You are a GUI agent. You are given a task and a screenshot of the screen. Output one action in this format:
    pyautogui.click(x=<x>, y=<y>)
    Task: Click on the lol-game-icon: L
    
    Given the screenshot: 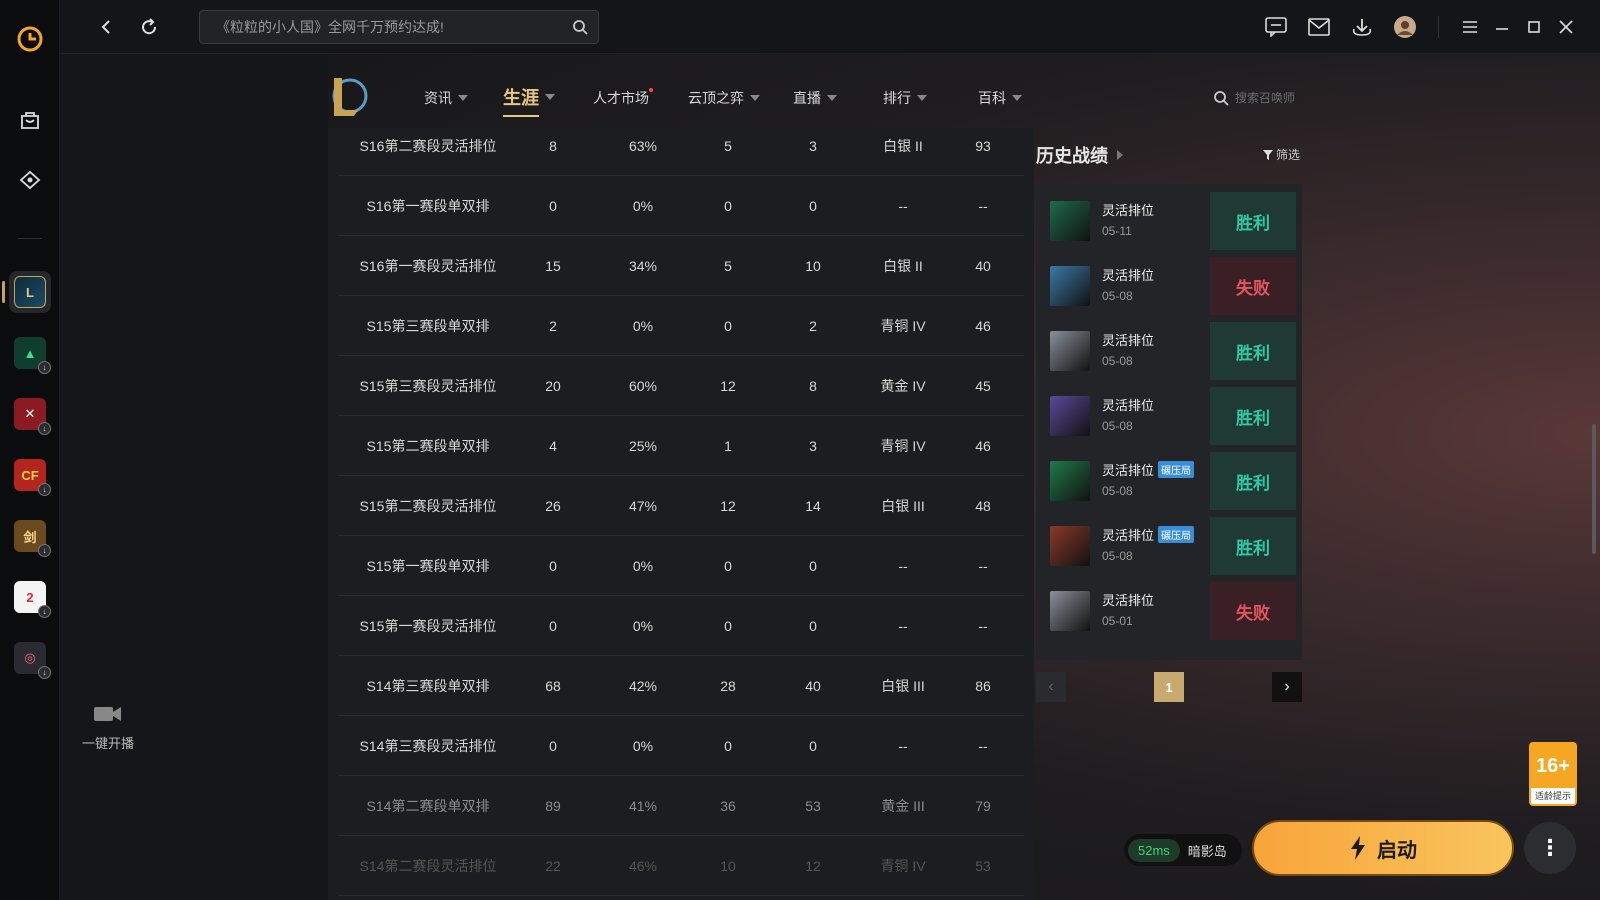 What is the action you would take?
    pyautogui.click(x=26, y=292)
    